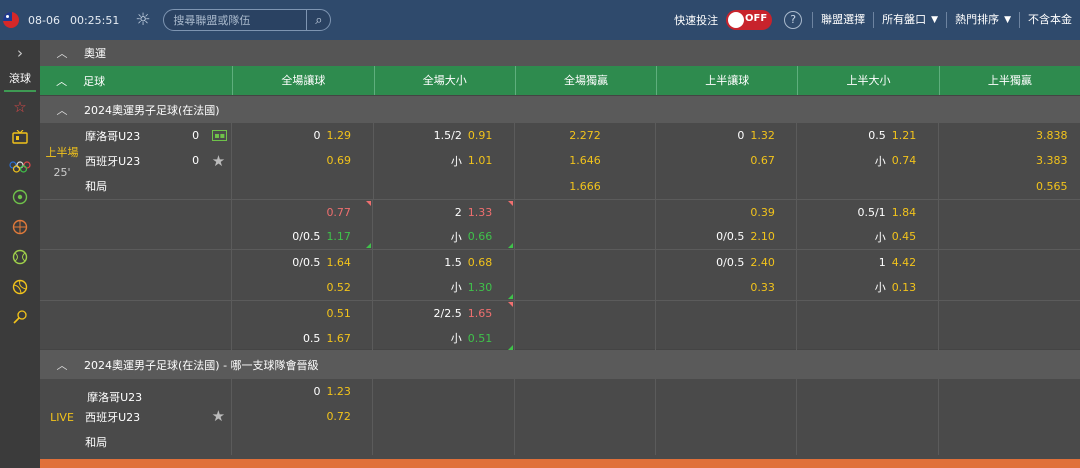 This screenshot has width=1080, height=468. I want to click on odds-cell: 1.666, so click(586, 186).